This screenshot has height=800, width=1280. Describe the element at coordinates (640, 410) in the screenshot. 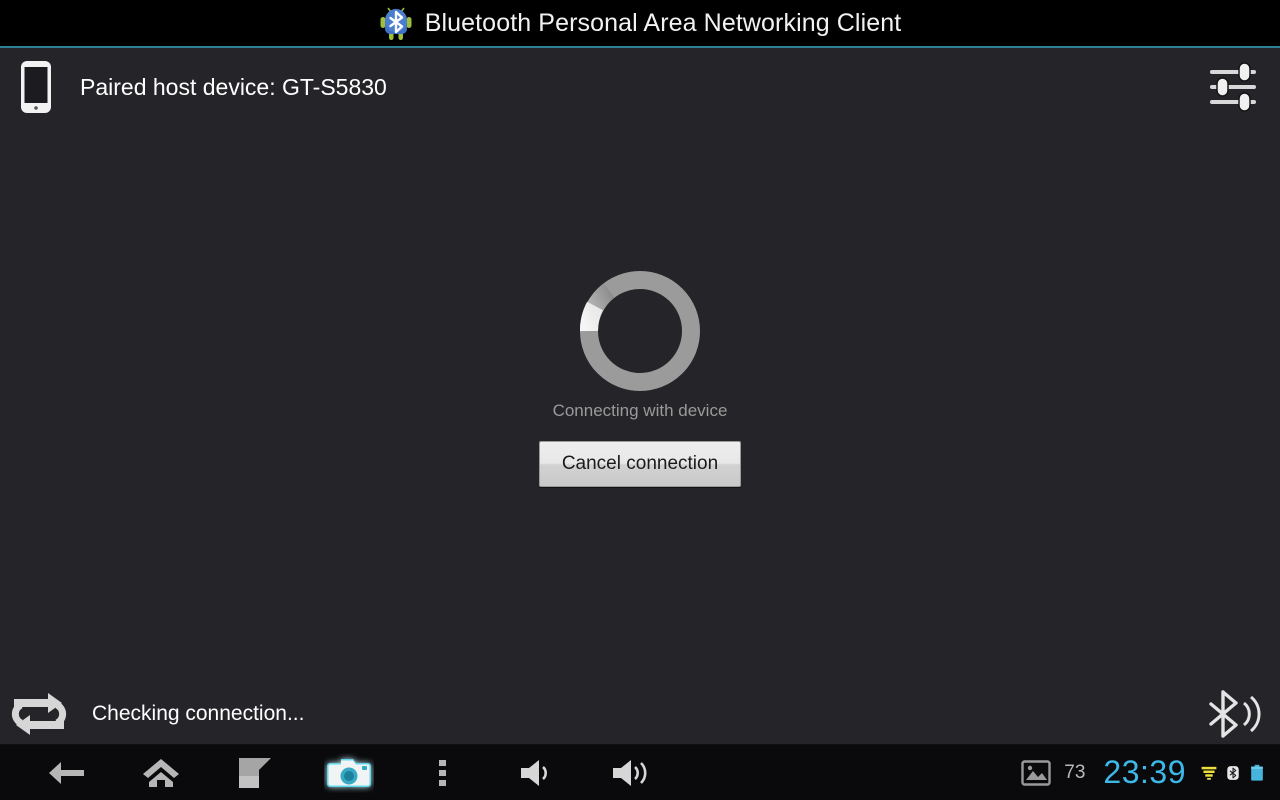

I see `connection-status-text: Connecting with device` at that location.